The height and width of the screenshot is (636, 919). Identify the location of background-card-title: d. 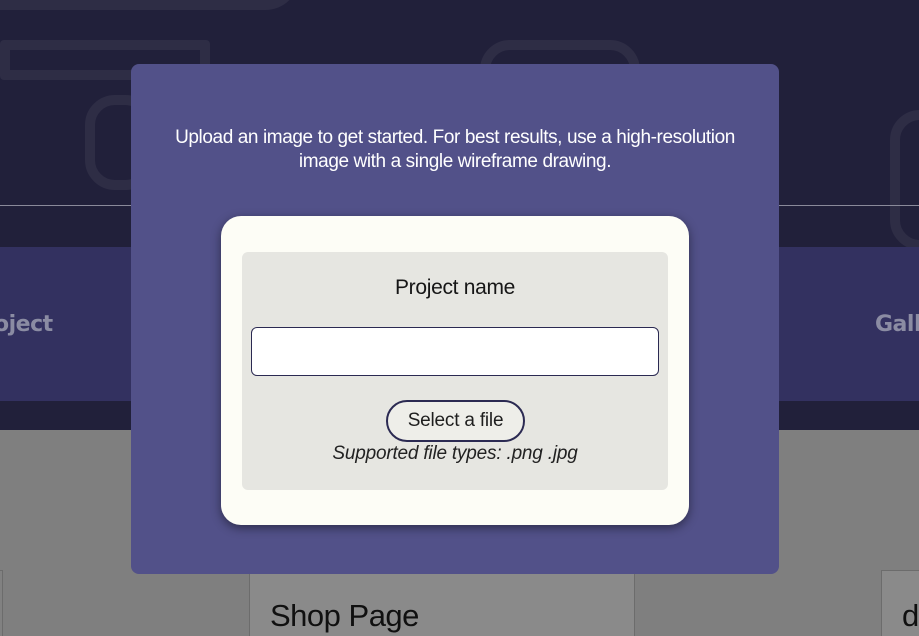
(910, 615).